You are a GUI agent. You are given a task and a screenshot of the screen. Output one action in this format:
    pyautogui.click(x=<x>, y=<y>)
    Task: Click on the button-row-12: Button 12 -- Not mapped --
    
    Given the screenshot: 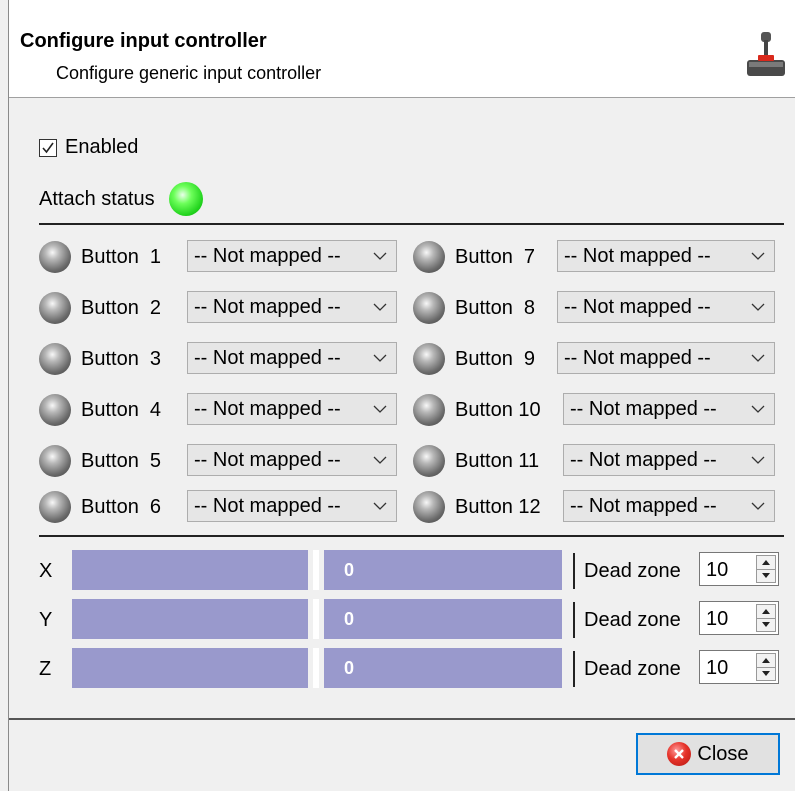 What is the action you would take?
    pyautogui.click(x=598, y=507)
    